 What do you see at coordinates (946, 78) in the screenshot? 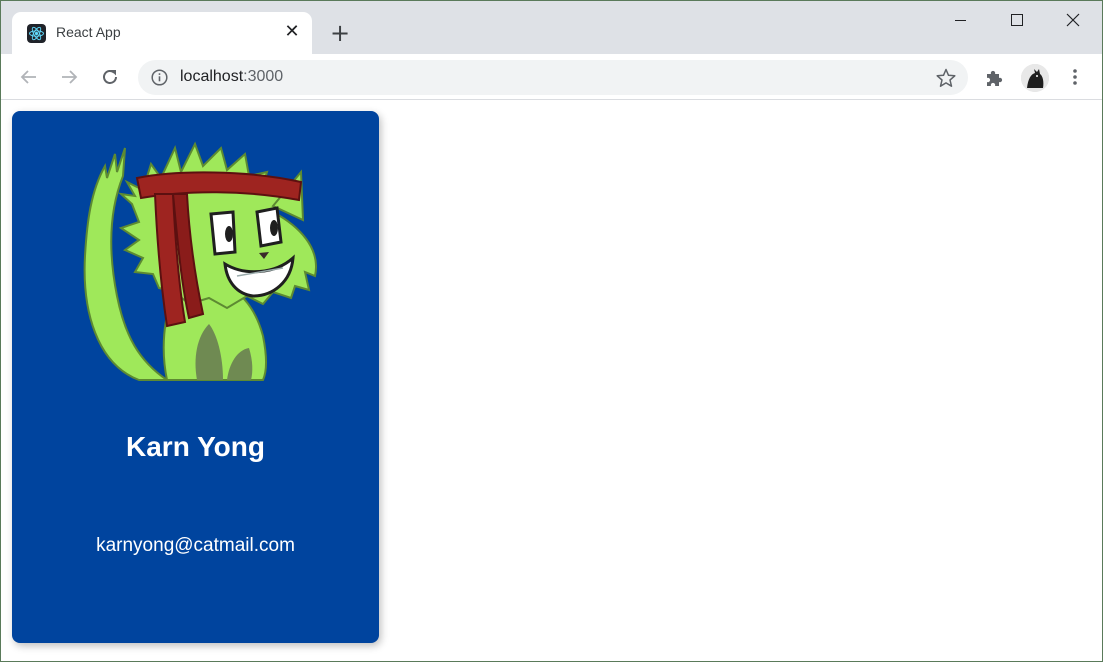
I see `star-icon` at bounding box center [946, 78].